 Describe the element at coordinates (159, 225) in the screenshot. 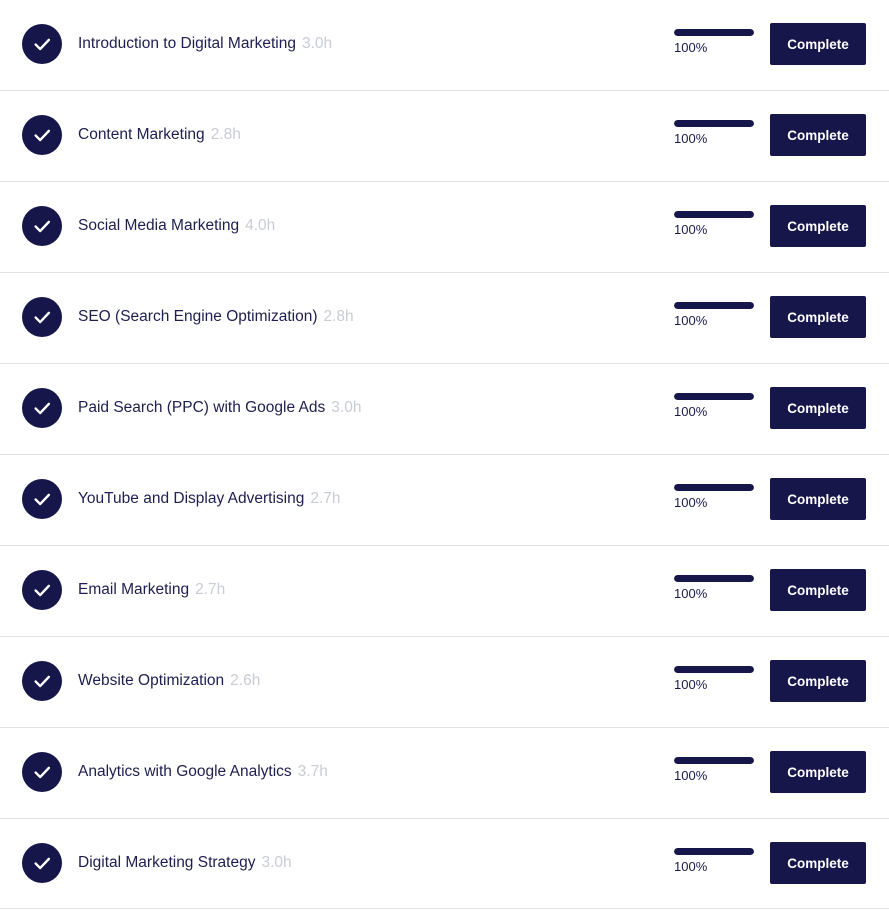

I see `course-title: Social Media Marketing` at that location.